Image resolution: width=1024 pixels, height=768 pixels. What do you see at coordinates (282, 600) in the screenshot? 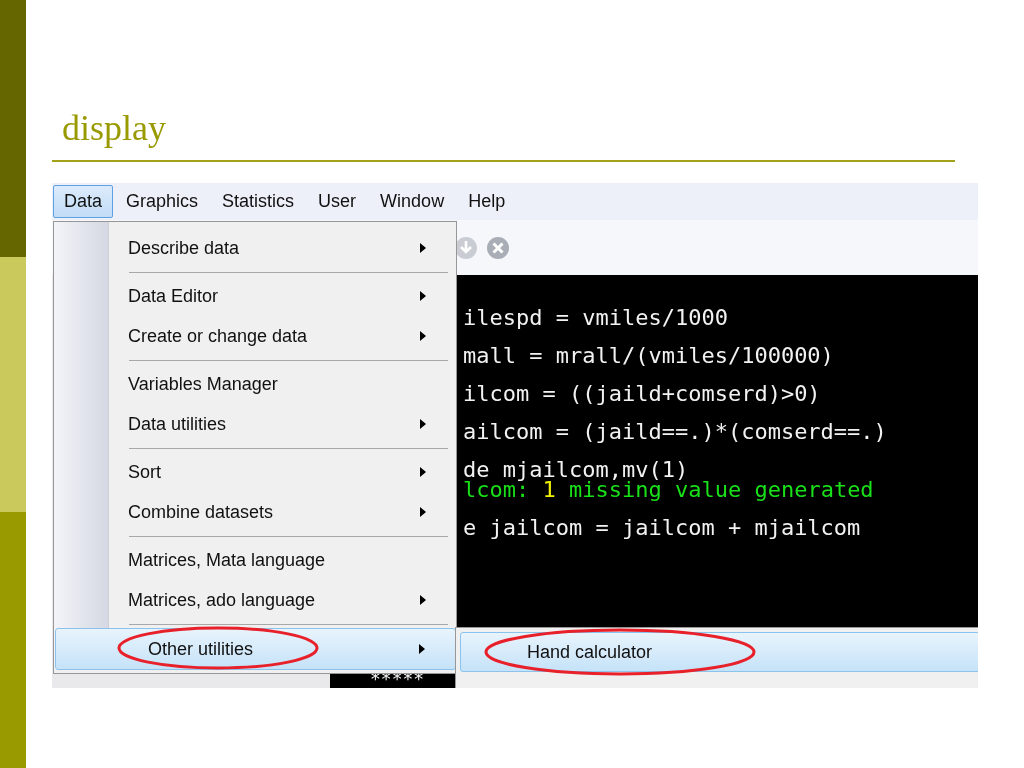
I see `menu-item: Matrices, ado language` at bounding box center [282, 600].